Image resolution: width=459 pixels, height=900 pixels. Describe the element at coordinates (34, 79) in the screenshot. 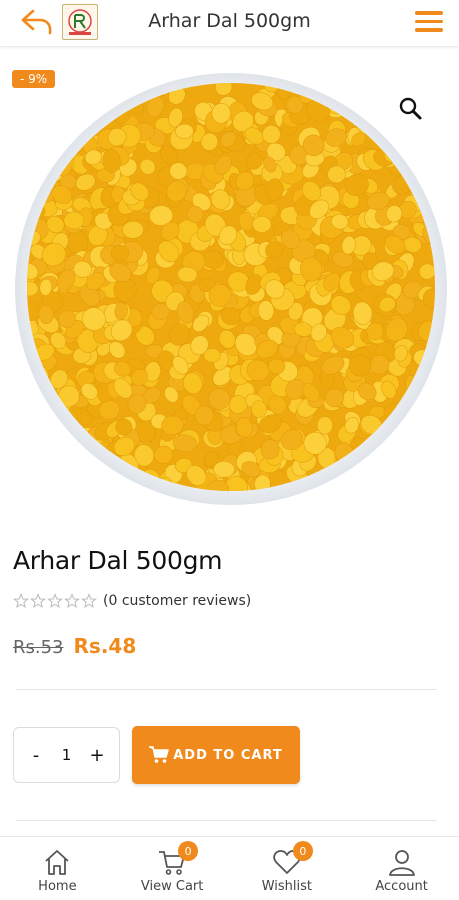

I see `discount-badge: - 9%` at that location.